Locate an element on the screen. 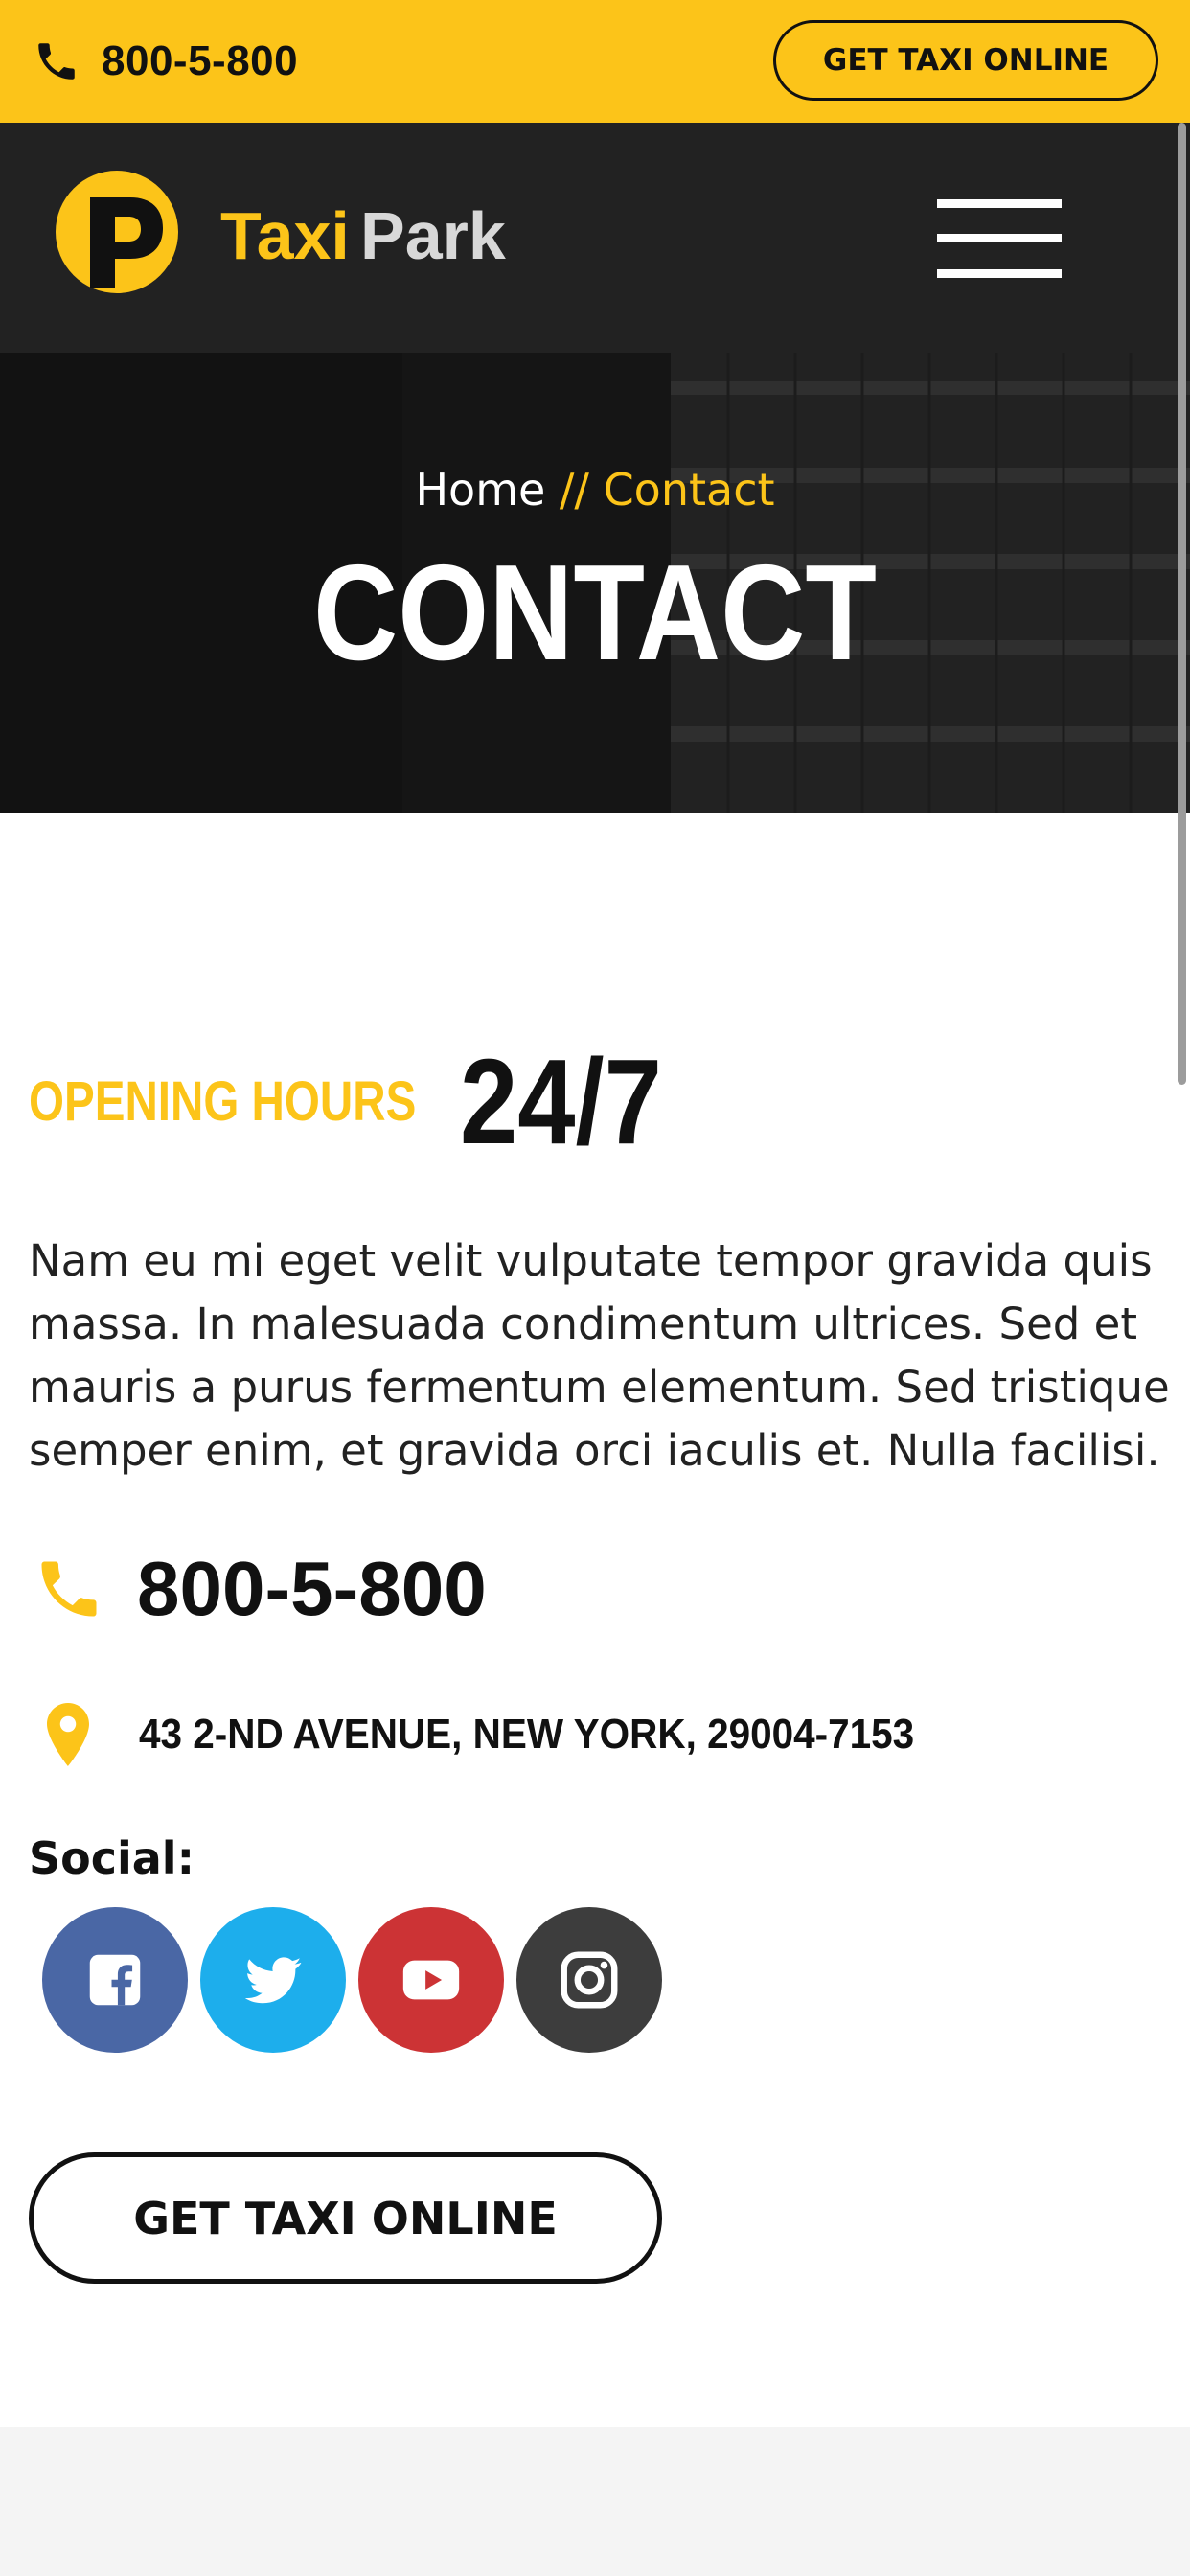  youtube-icon is located at coordinates (431, 1980).